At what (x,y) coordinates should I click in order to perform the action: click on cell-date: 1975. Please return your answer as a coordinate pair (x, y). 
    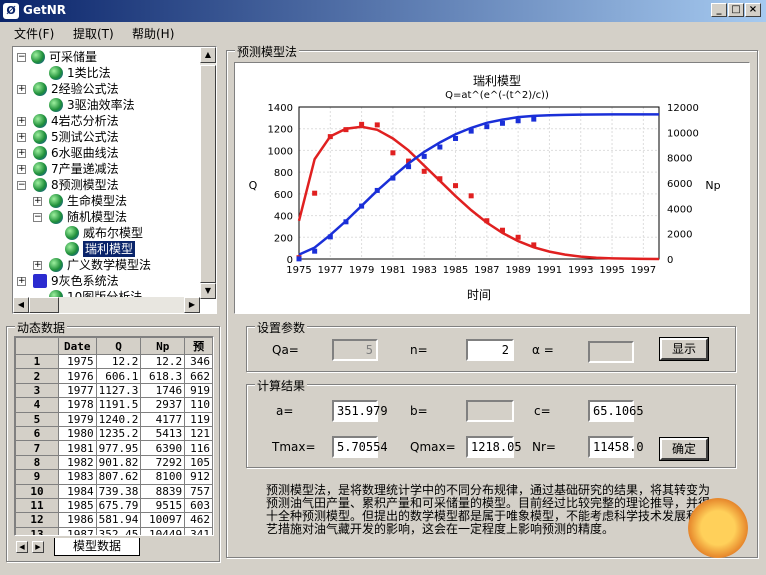
    Looking at the image, I should click on (77, 361).